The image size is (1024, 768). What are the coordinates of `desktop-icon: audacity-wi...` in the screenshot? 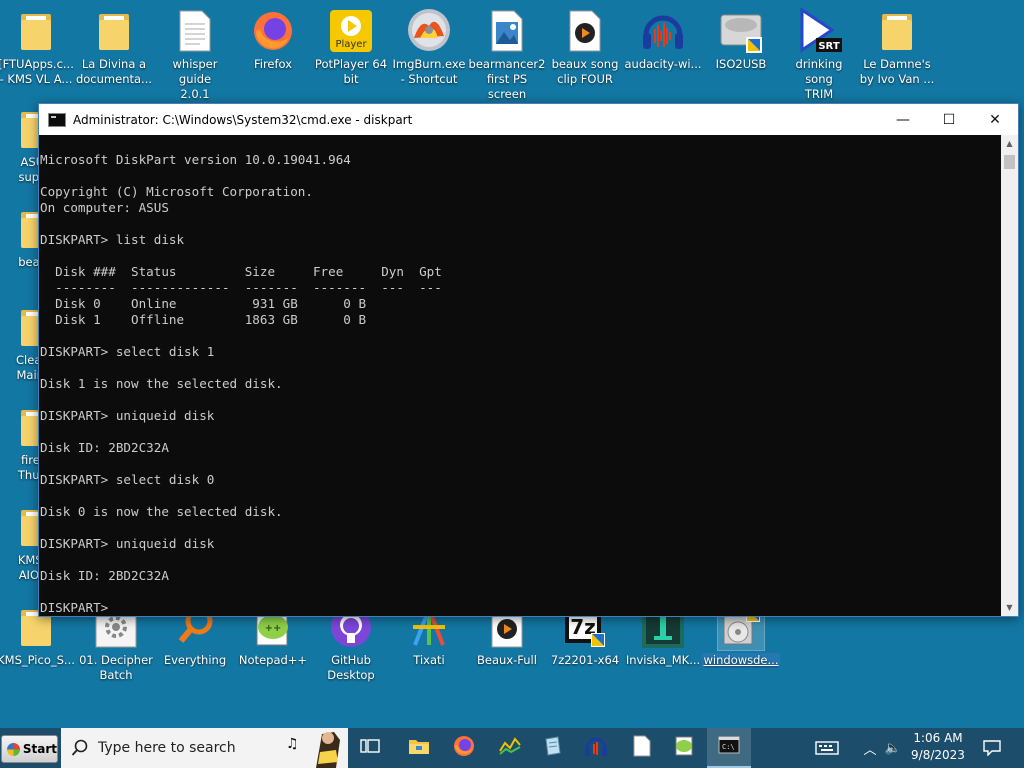 It's located at (663, 40).